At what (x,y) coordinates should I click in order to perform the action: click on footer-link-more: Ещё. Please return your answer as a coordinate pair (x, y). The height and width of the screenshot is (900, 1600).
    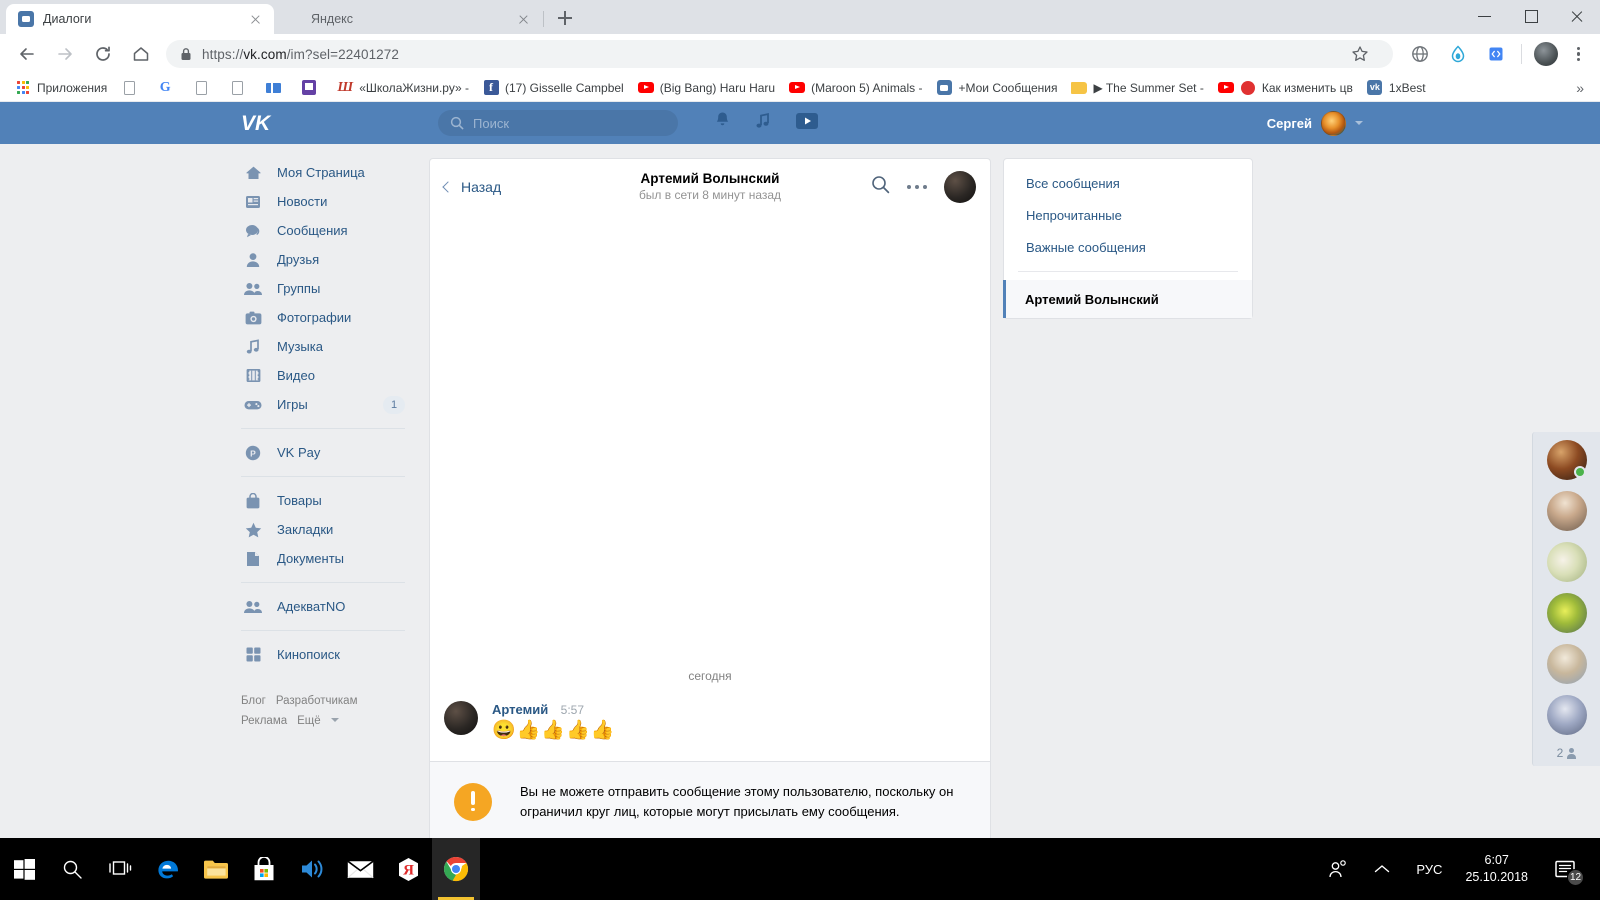
    Looking at the image, I should click on (309, 721).